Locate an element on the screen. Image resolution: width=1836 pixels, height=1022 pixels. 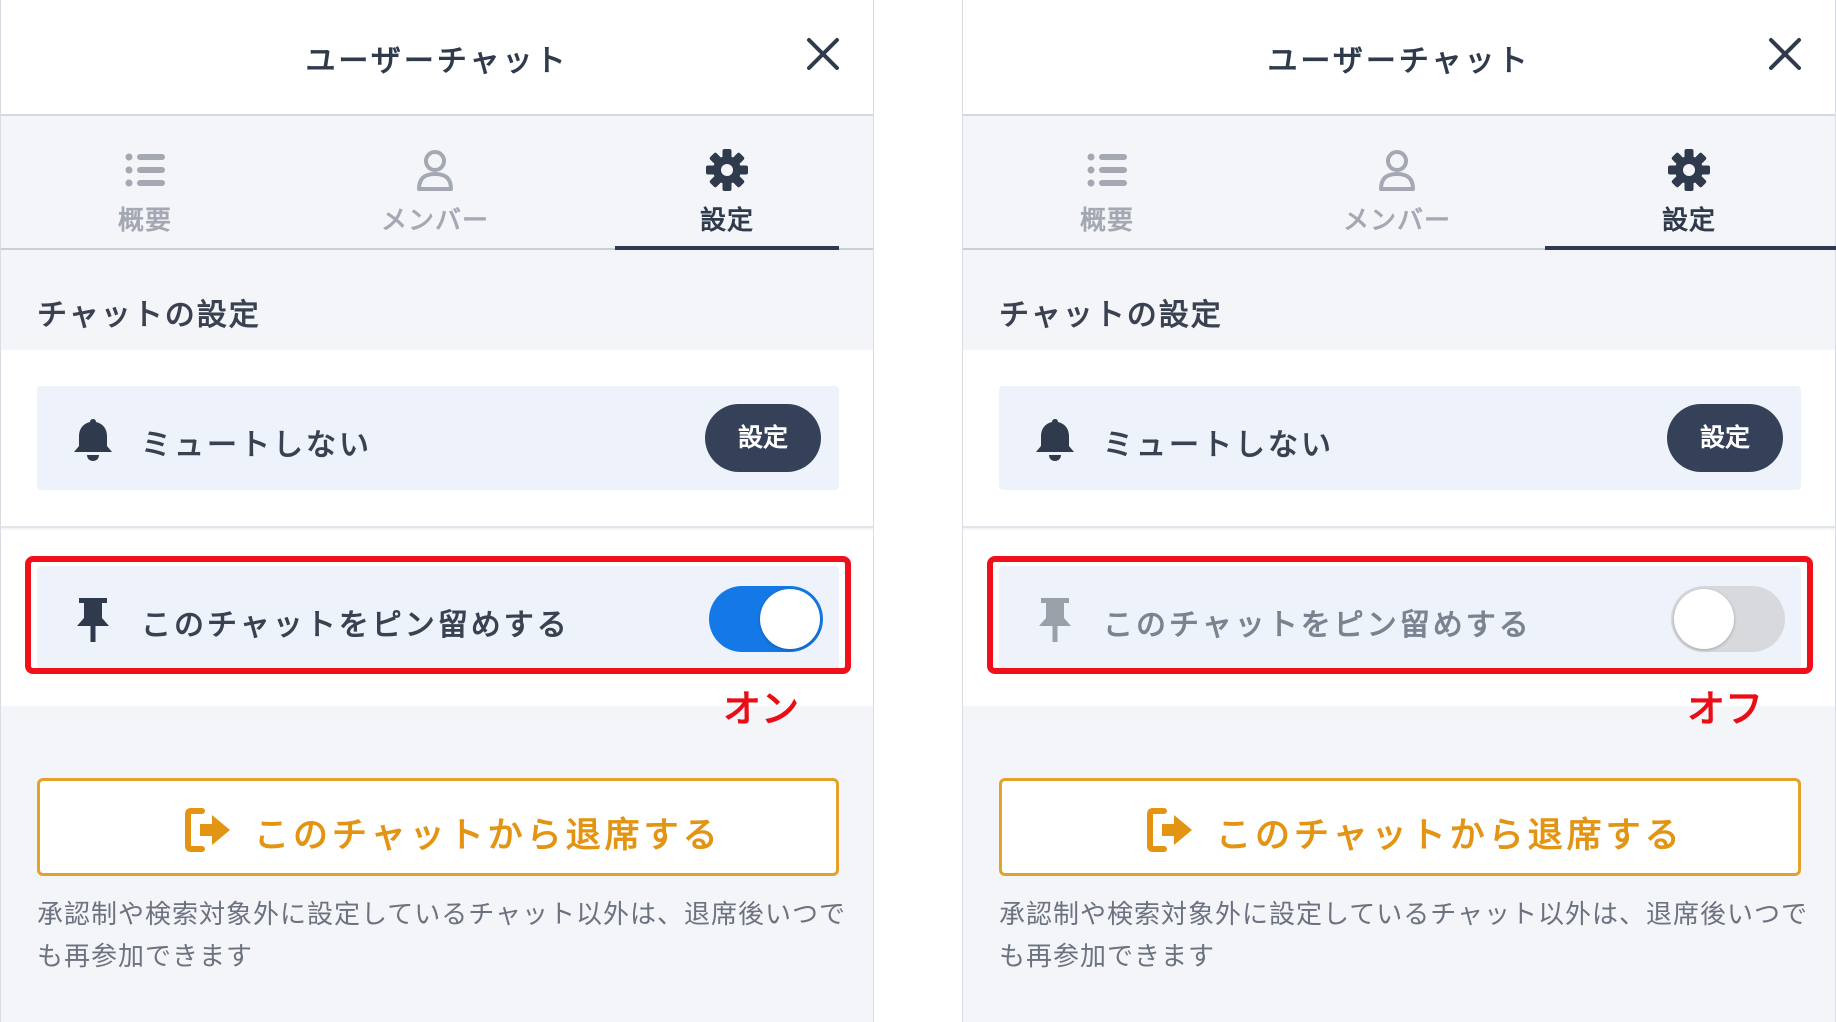
annotation-on: オン is located at coordinates (761, 709).